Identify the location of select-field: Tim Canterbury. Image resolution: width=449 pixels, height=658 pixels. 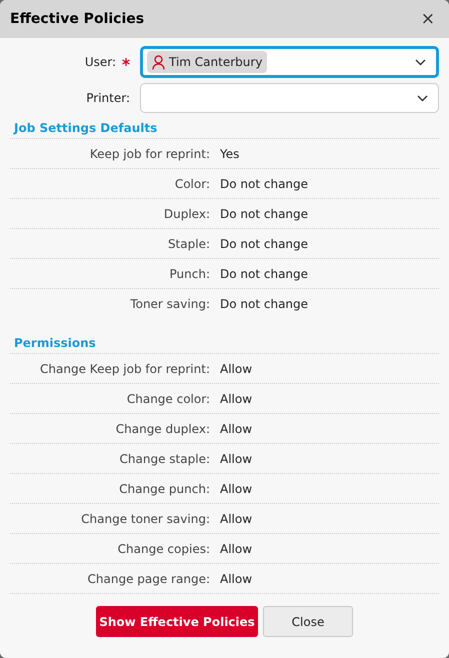
(289, 62).